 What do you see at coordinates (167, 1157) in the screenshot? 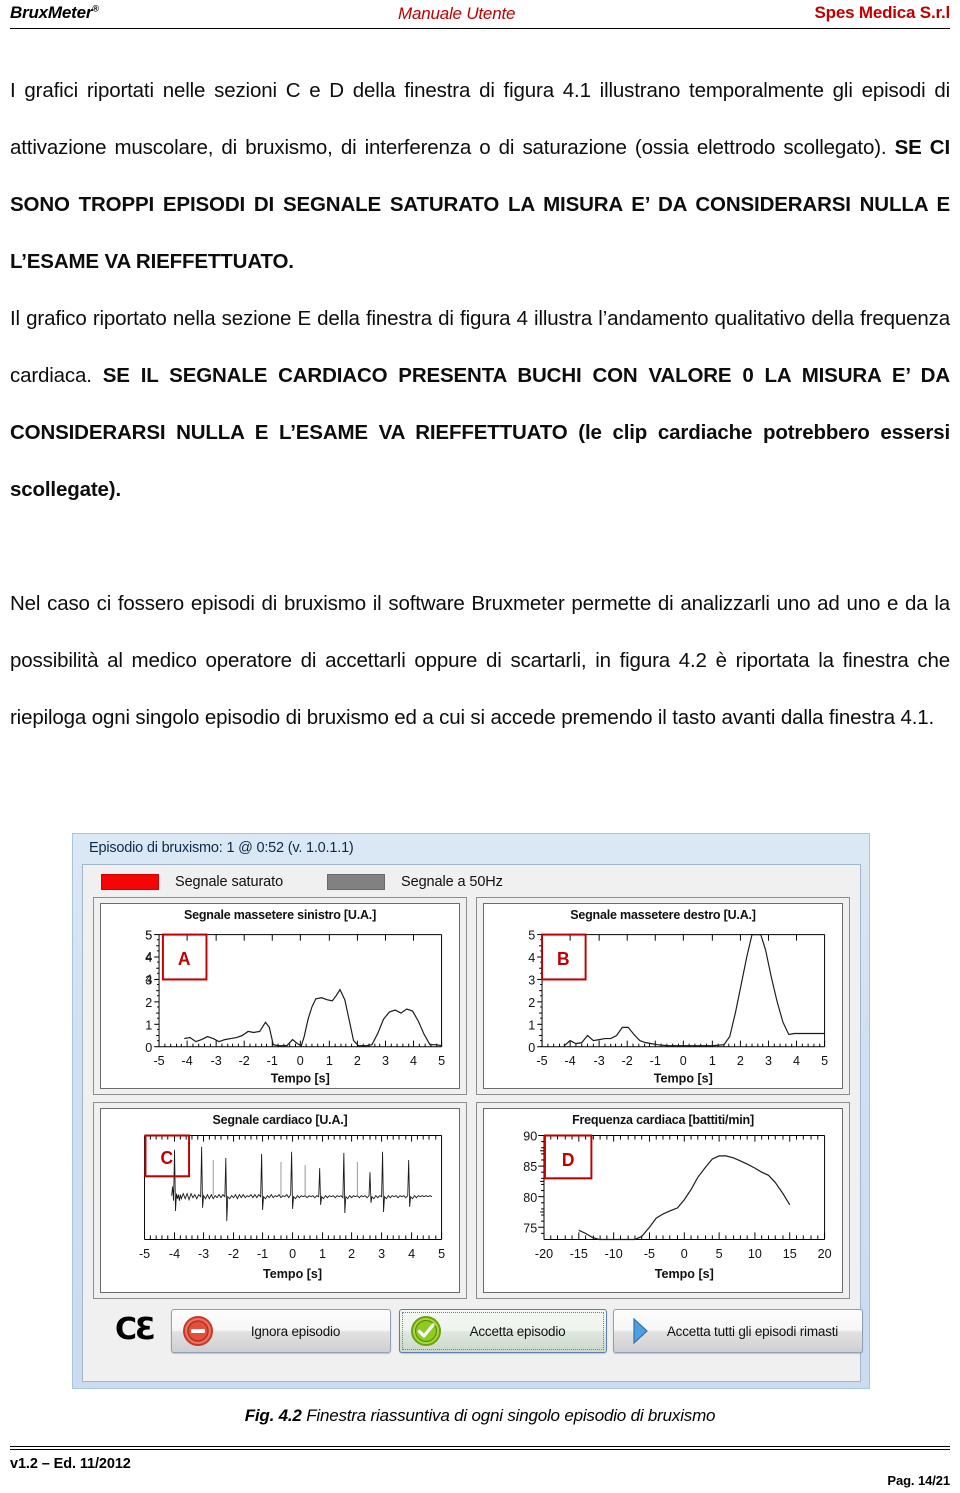
I see `svg-text: C` at bounding box center [167, 1157].